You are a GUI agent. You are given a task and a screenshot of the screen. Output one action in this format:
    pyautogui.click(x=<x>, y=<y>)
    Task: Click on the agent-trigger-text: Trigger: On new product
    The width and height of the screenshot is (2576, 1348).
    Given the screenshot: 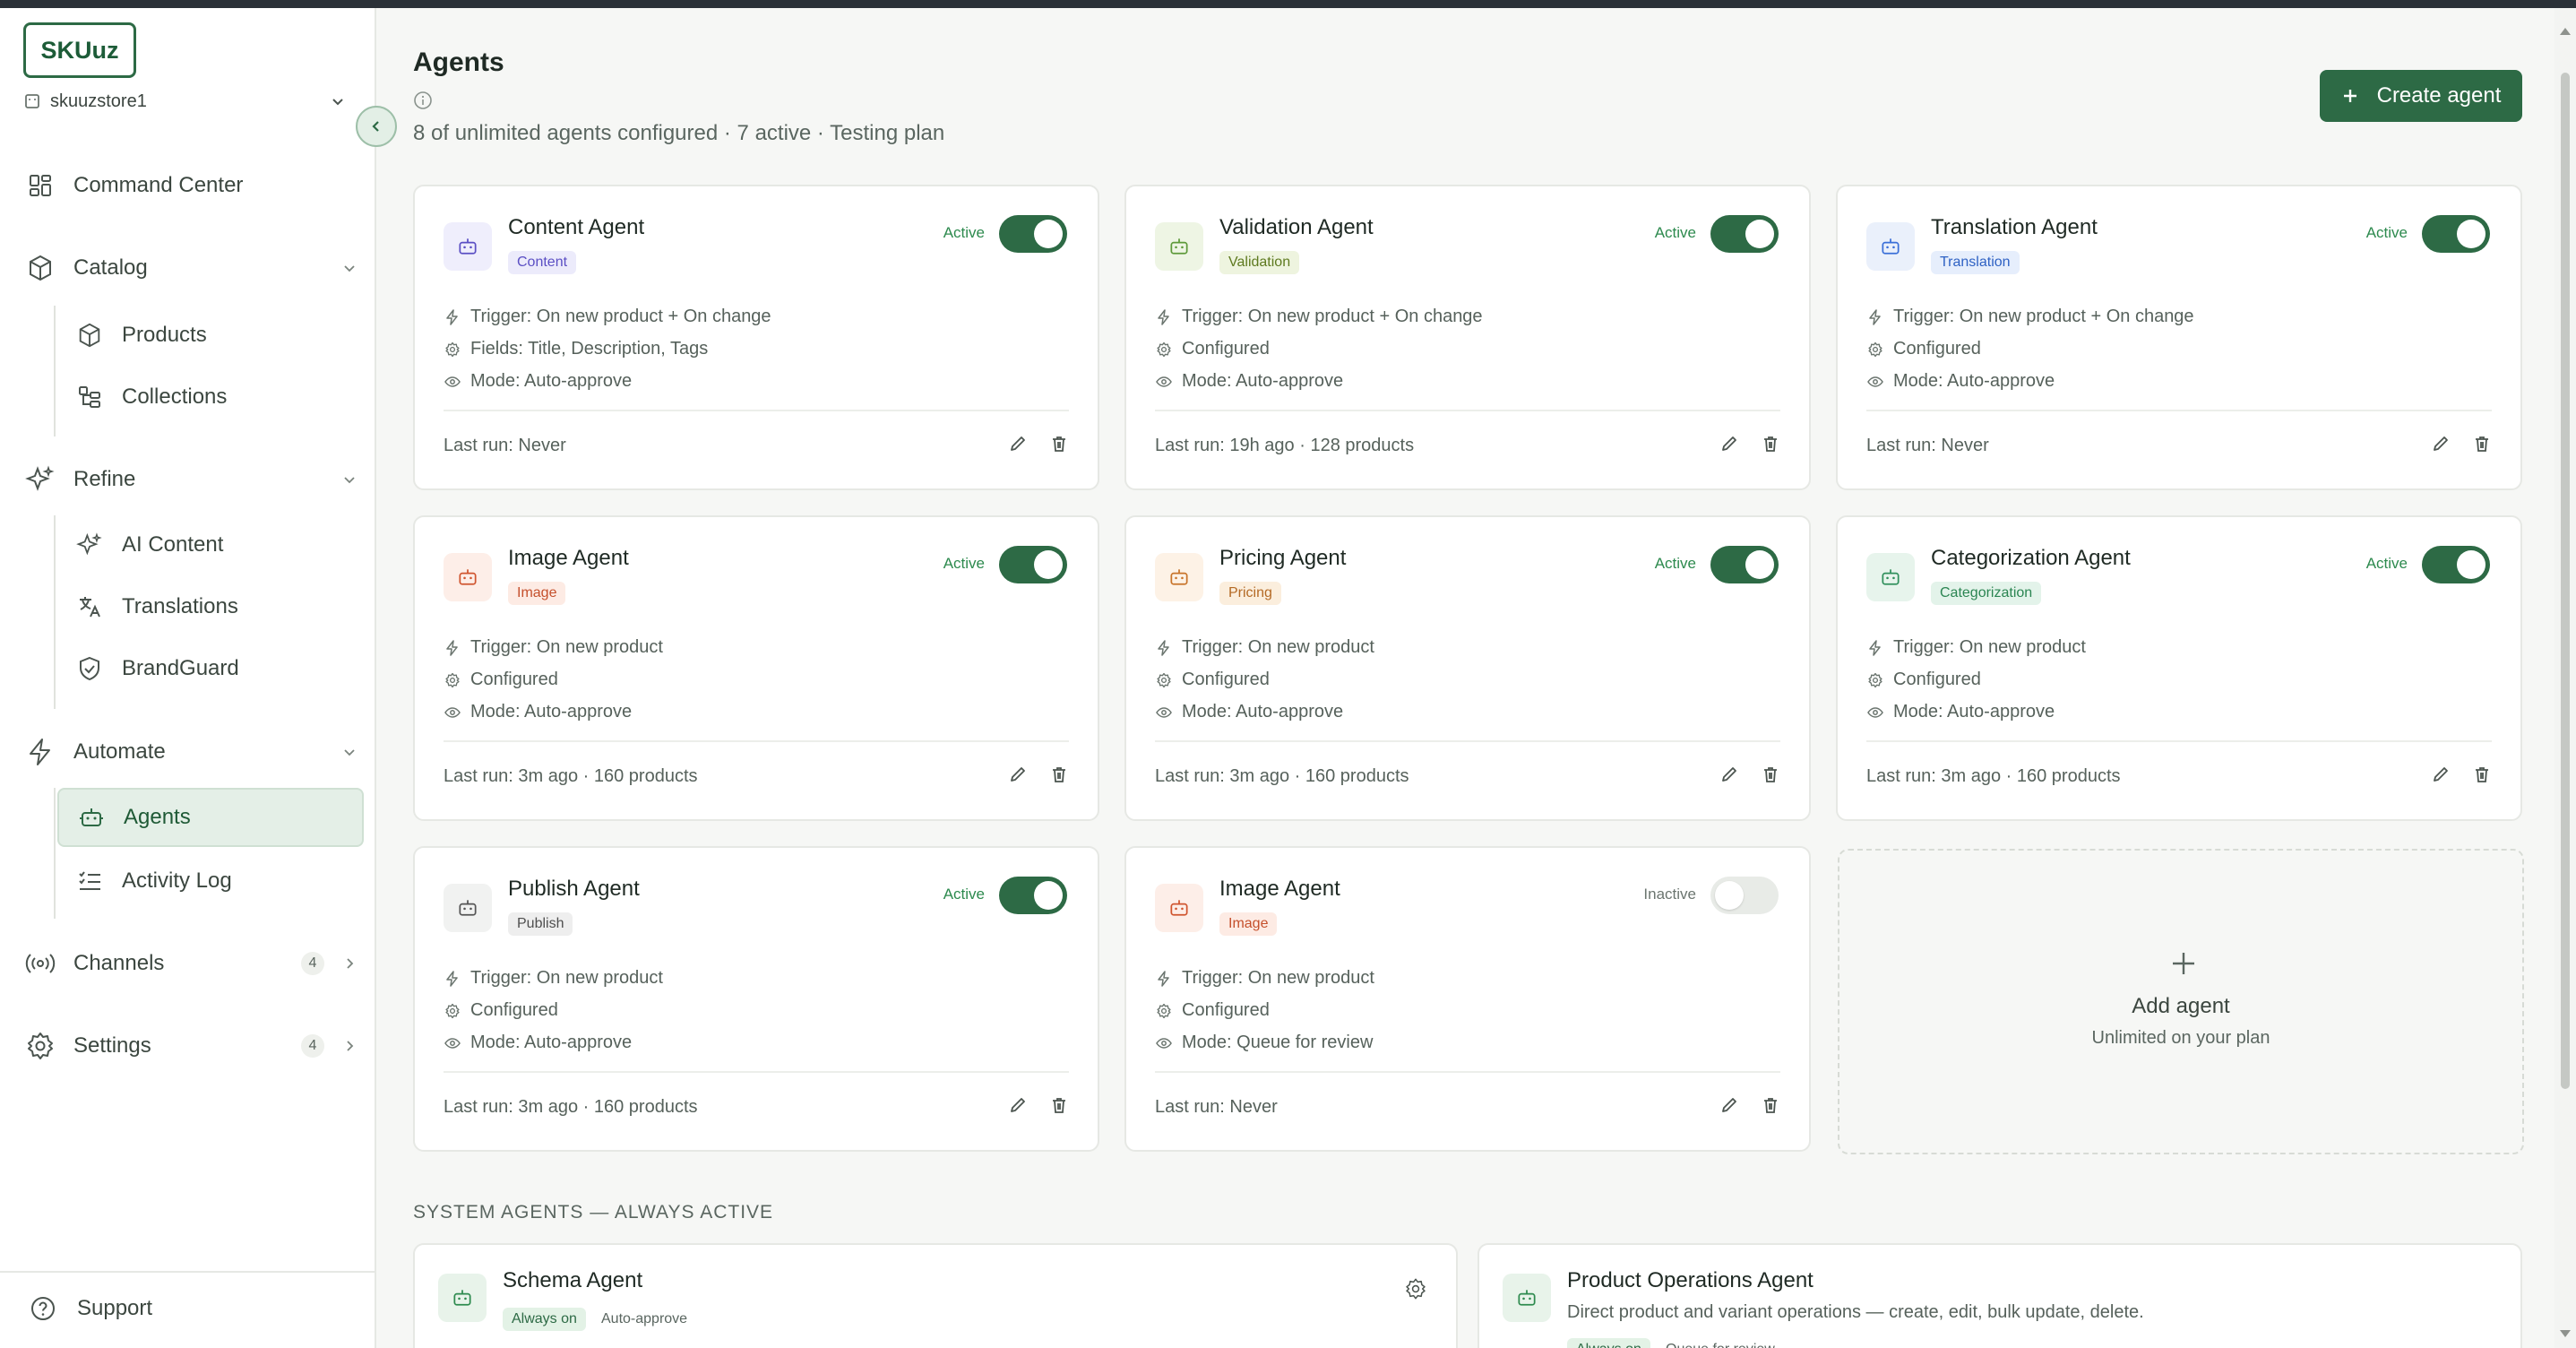 What is the action you would take?
    pyautogui.click(x=566, y=978)
    